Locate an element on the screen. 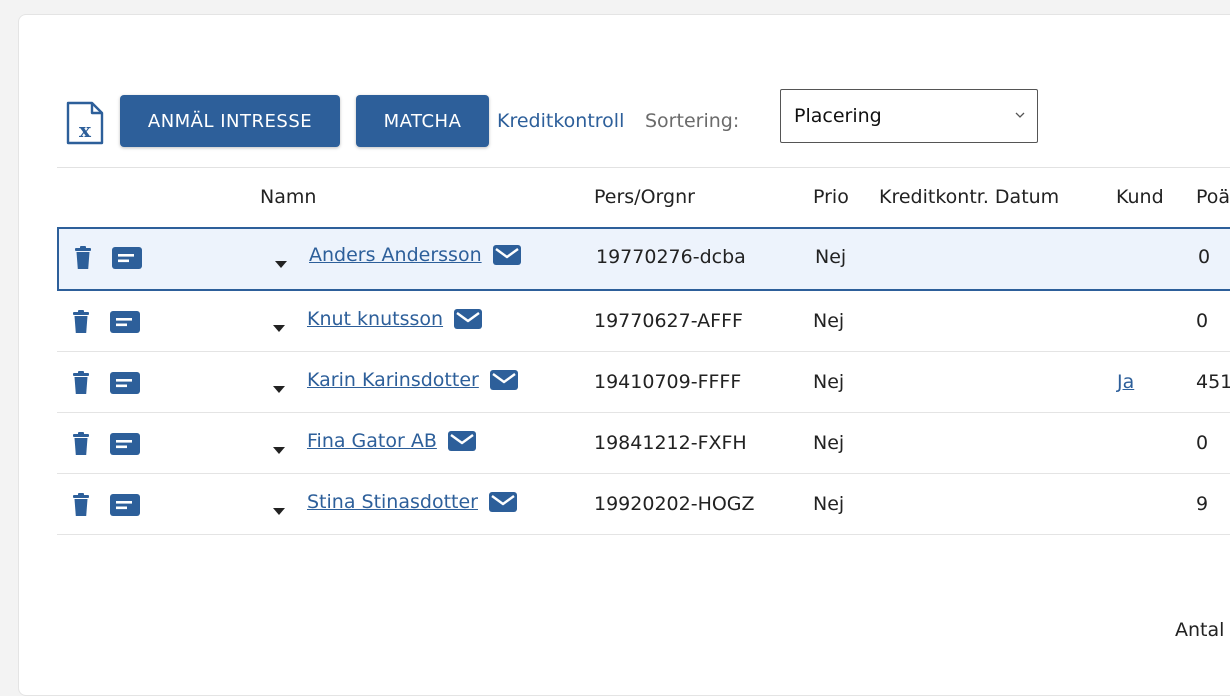 This screenshot has width=1230, height=696. orgnr-cell: 19410709-FFFF is located at coordinates (668, 382).